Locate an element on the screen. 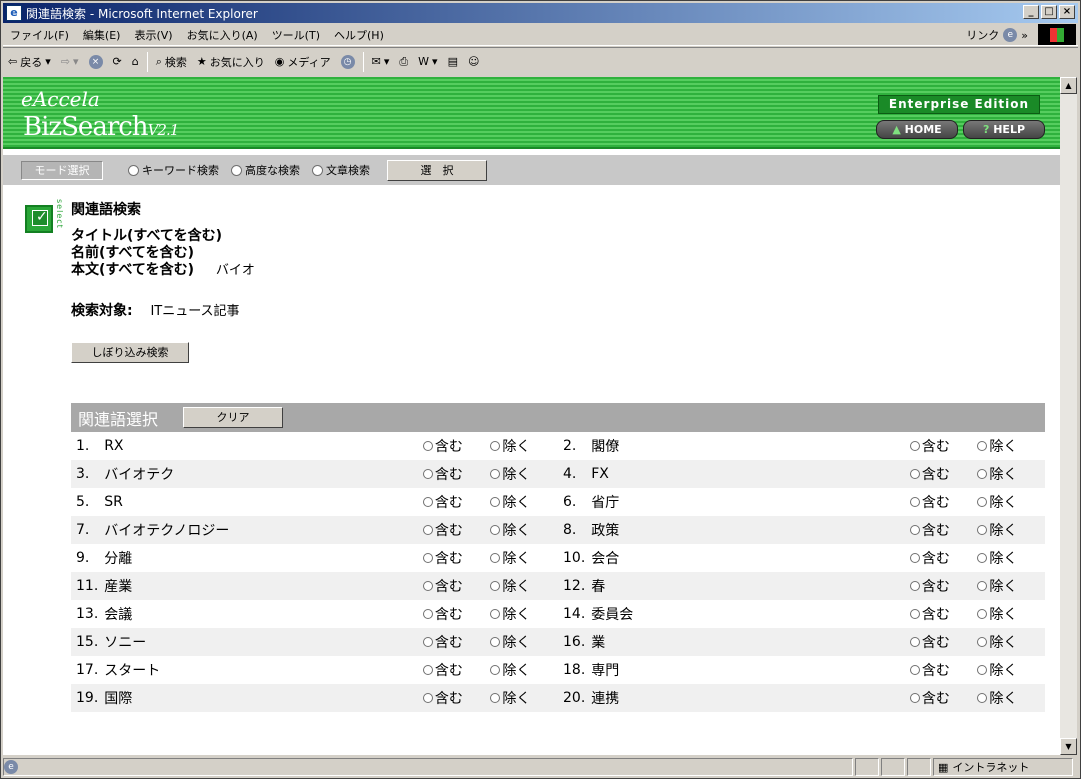 This screenshot has height=779, width=1081. messenger-button: ☺ is located at coordinates (473, 61).